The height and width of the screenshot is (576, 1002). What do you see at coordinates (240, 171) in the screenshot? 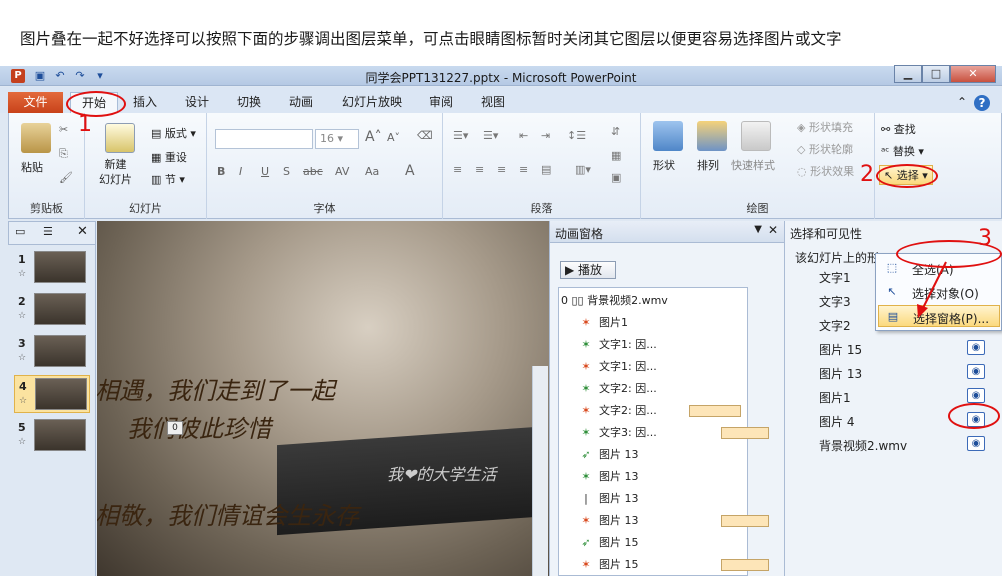
I see `italic-button: I` at bounding box center [240, 171].